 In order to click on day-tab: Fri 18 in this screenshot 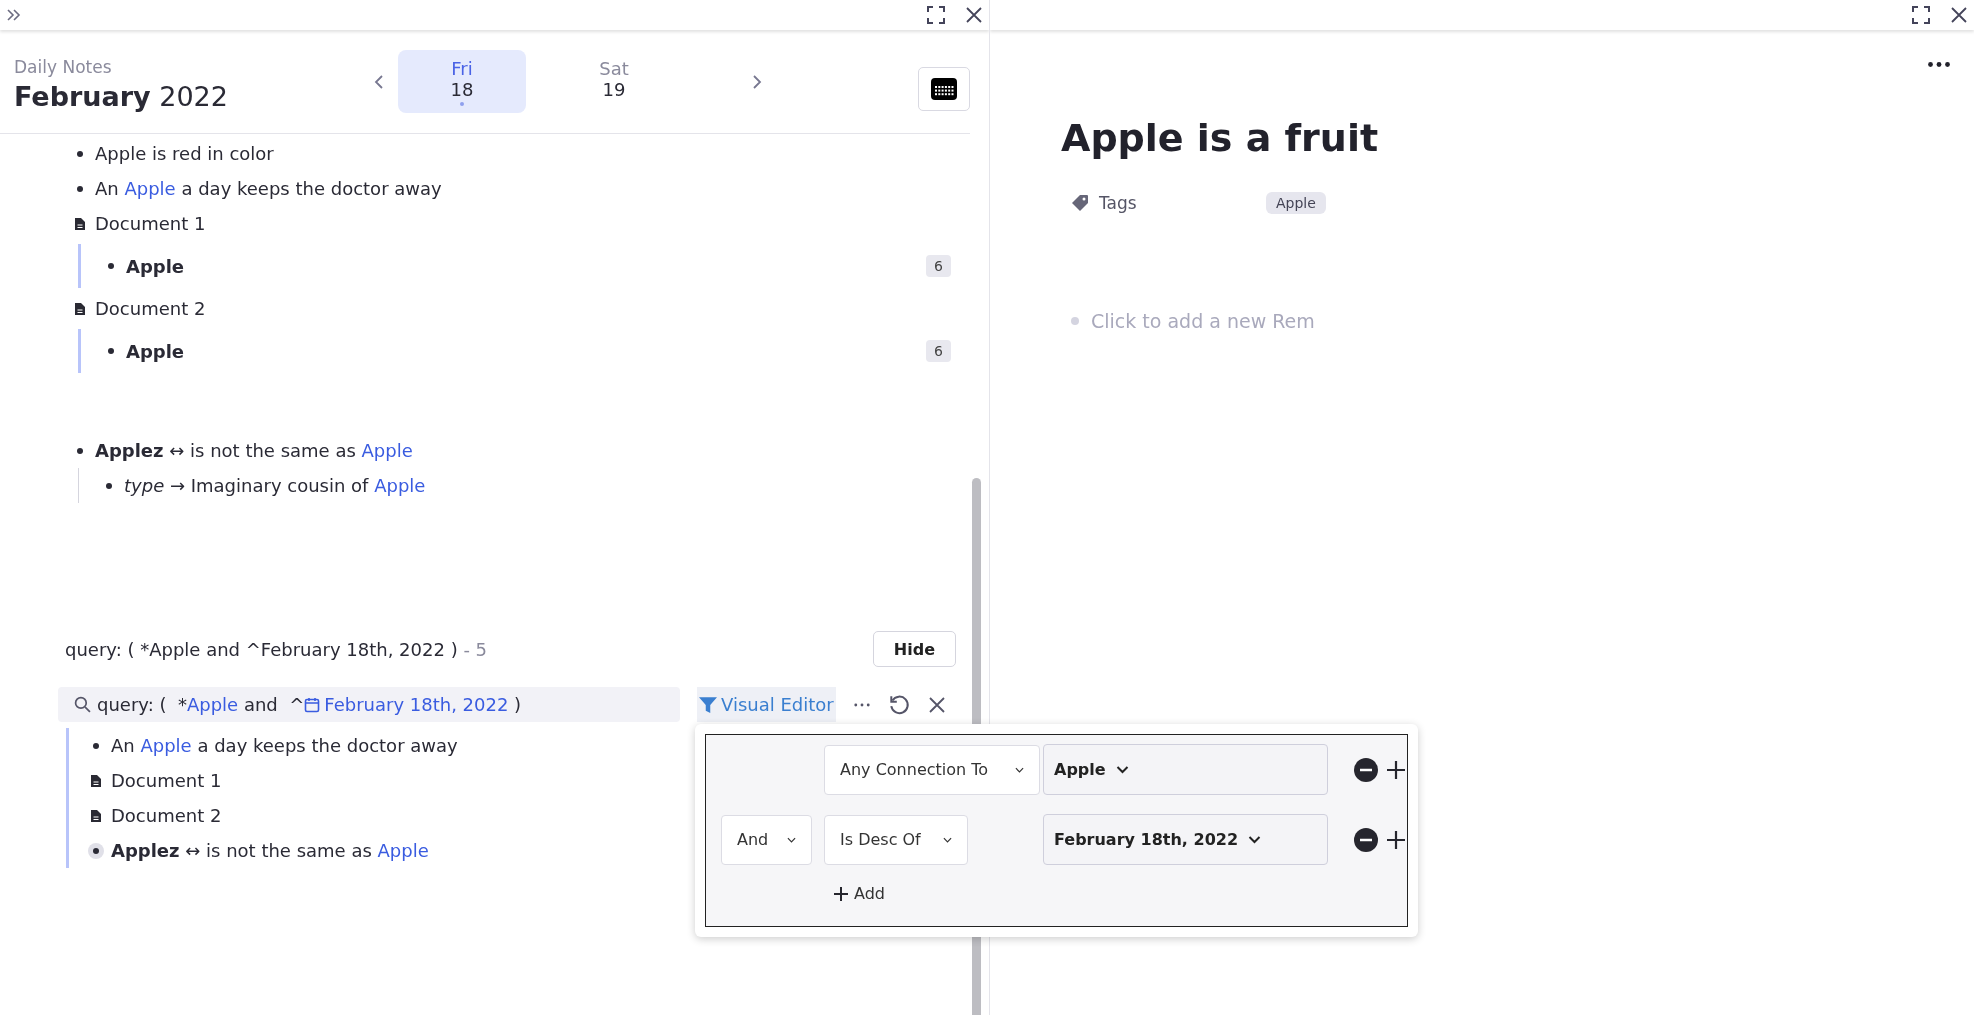, I will do `click(462, 81)`.